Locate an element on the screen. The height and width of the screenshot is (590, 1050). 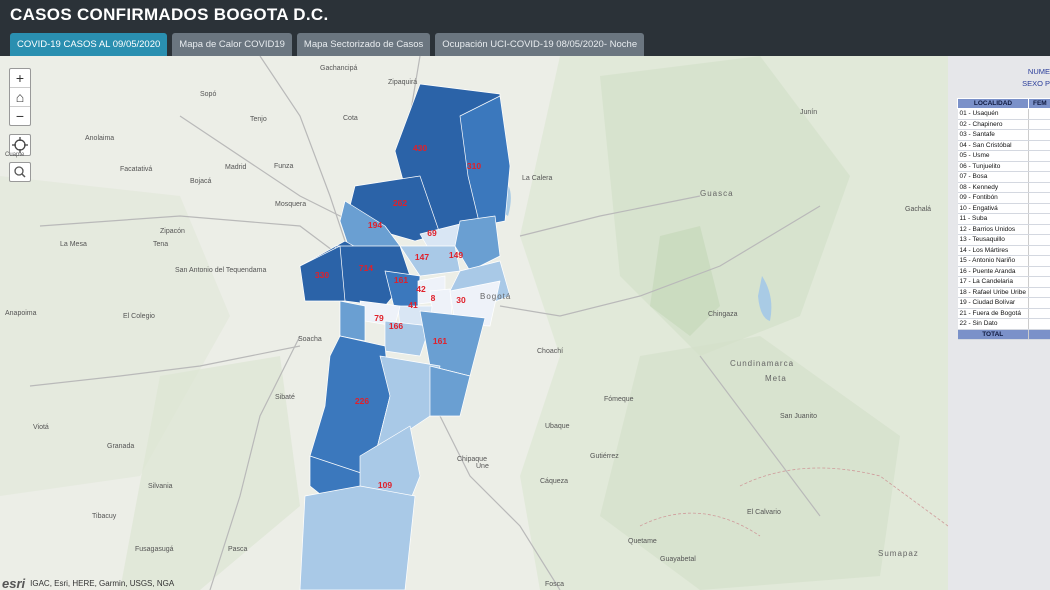
table-row: 05 - Usme is located at coordinates (1003, 156).